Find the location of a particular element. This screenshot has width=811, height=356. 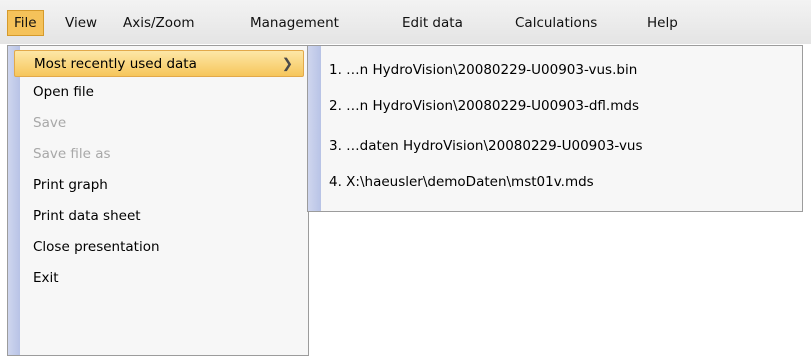

menu-item-save: Save is located at coordinates (50, 123).